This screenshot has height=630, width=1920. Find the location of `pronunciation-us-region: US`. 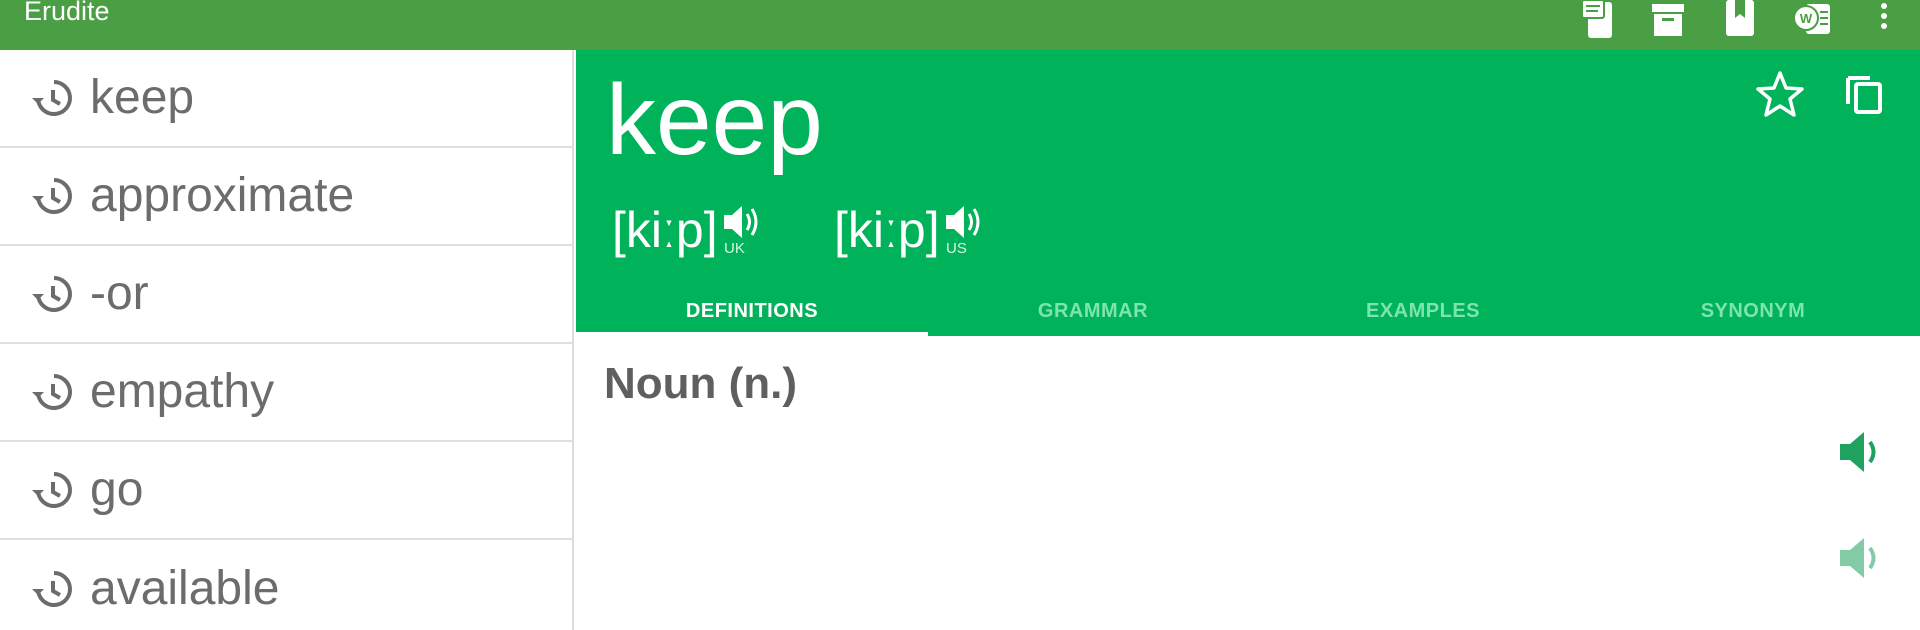

pronunciation-us-region: US is located at coordinates (956, 248).